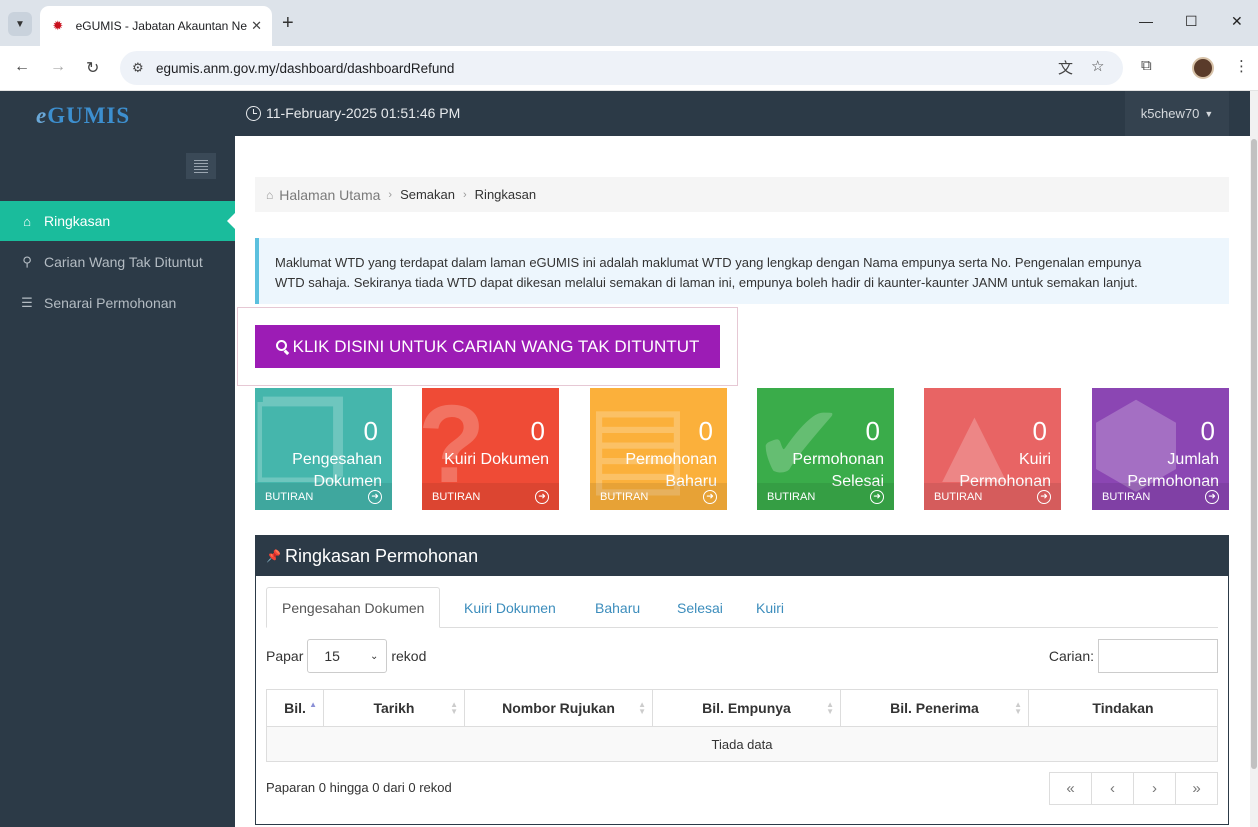  Describe the element at coordinates (77, 221) in the screenshot. I see `sidebar-item-label: Ringkasan` at that location.